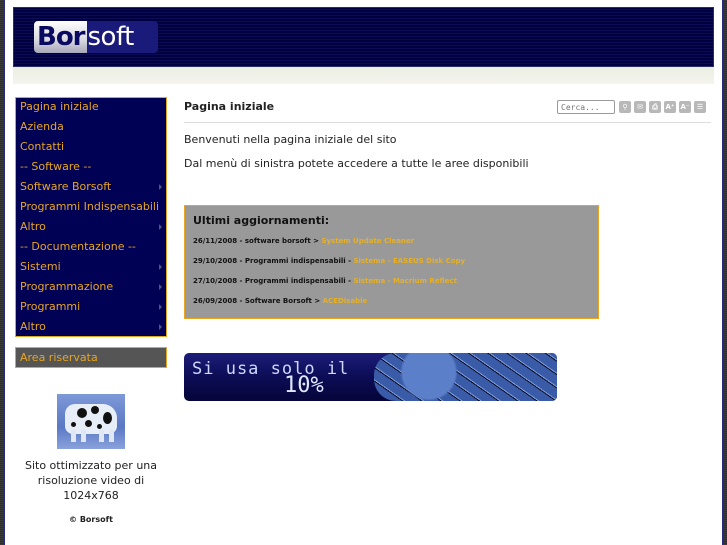  I want to click on reserved-area-button: Area riservata, so click(91, 357).